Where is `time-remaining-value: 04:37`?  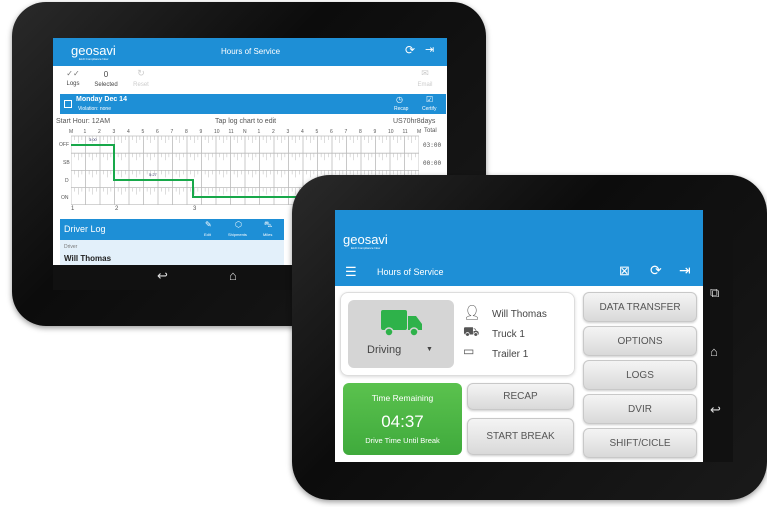 time-remaining-value: 04:37 is located at coordinates (402, 421).